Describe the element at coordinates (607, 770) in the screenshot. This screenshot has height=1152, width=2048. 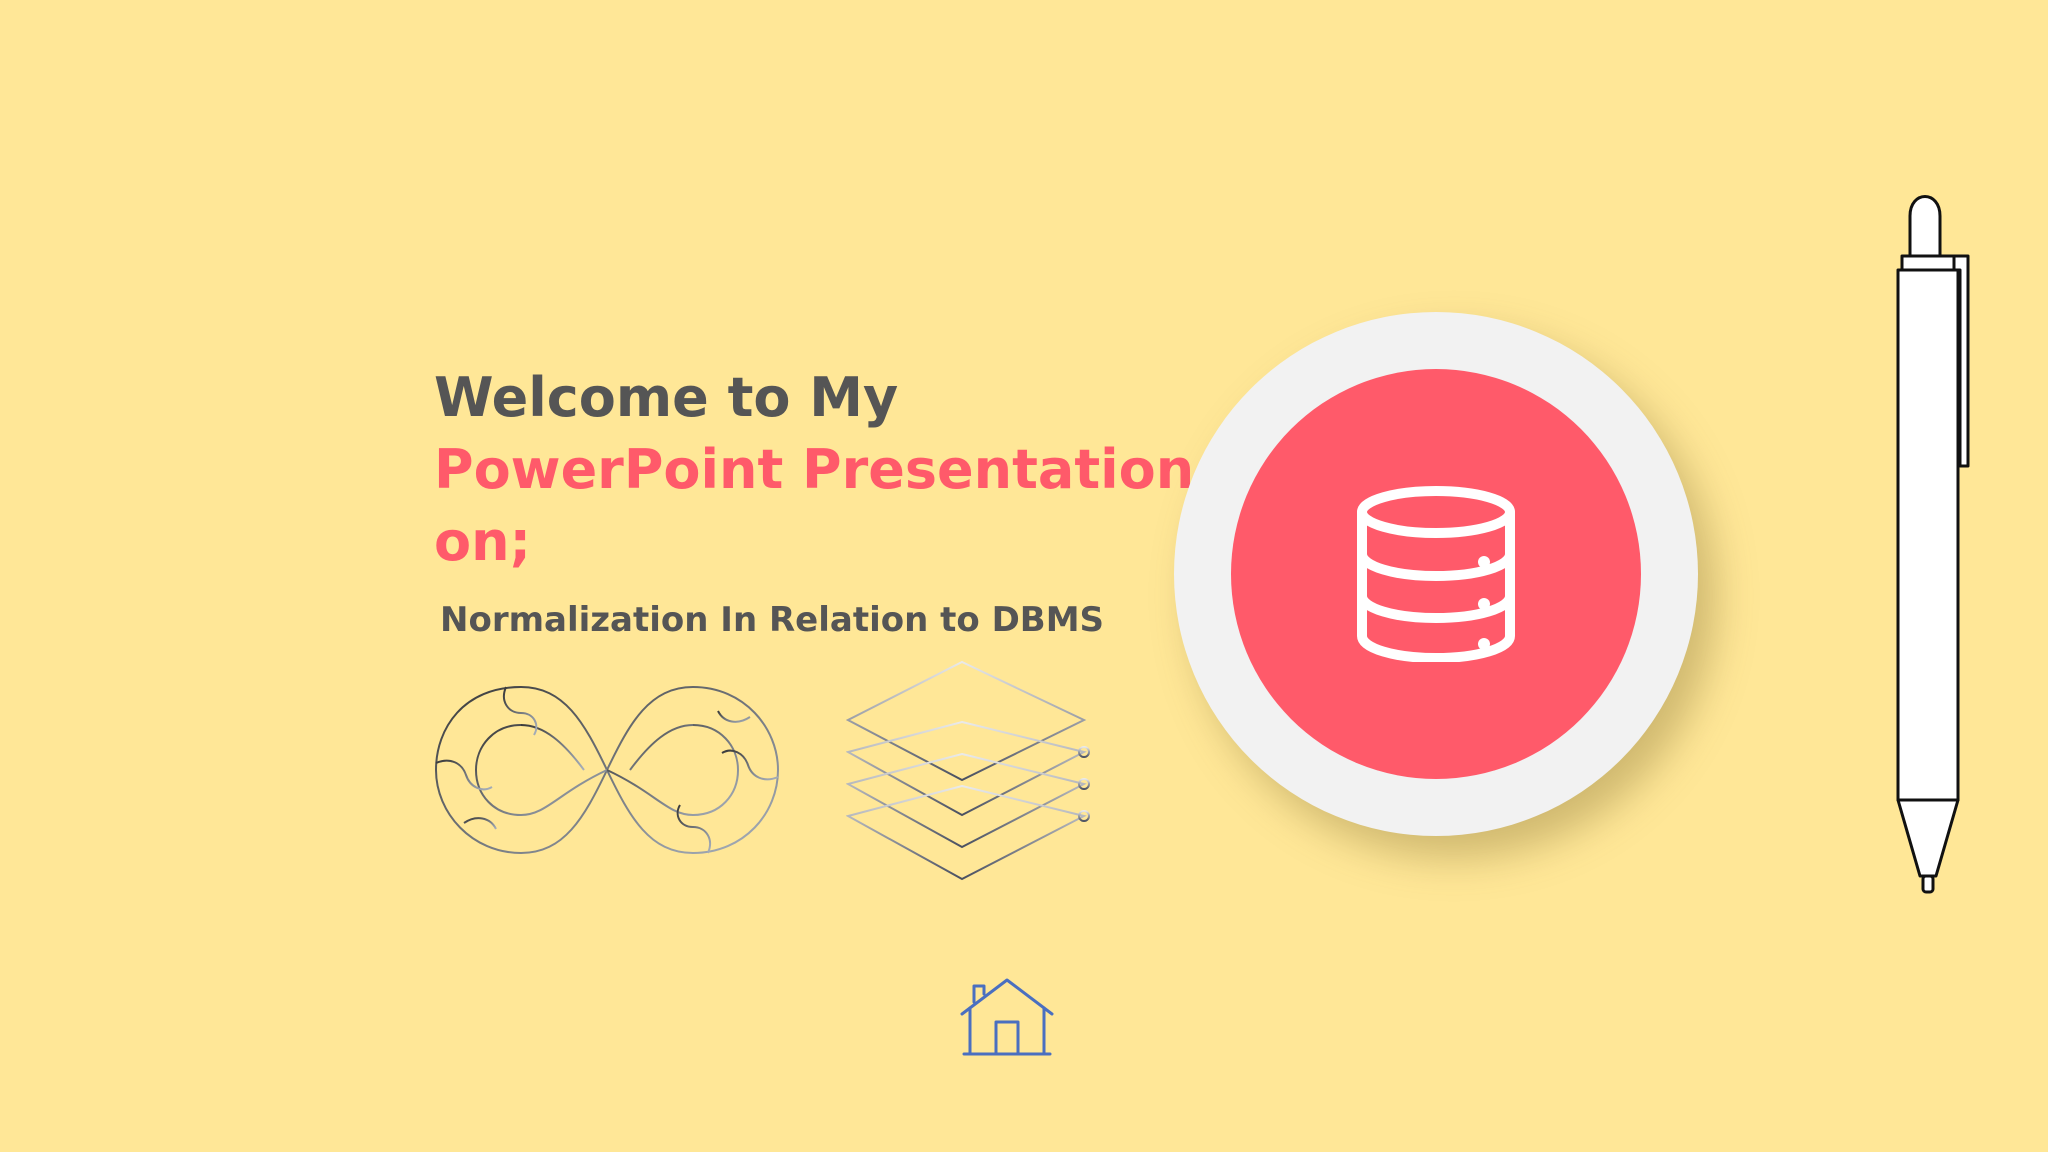
I see `infinity-icon` at that location.